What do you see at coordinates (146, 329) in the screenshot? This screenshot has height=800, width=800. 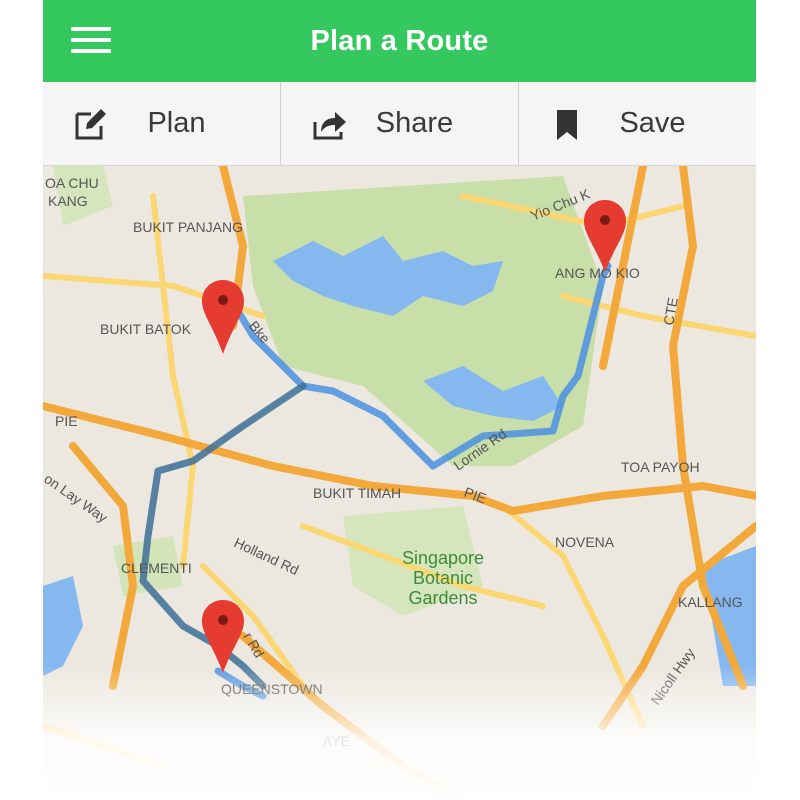 I see `map-label-bukit-batok: BUKIT BATOK` at bounding box center [146, 329].